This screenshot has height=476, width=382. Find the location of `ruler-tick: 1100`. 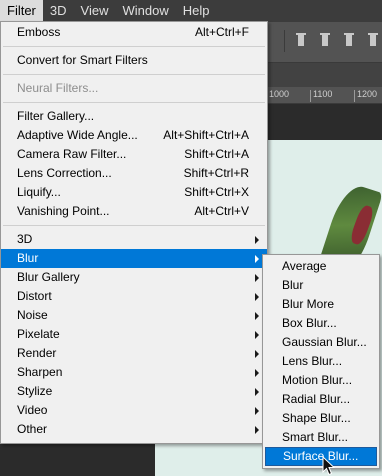

ruler-tick: 1100 is located at coordinates (321, 96).